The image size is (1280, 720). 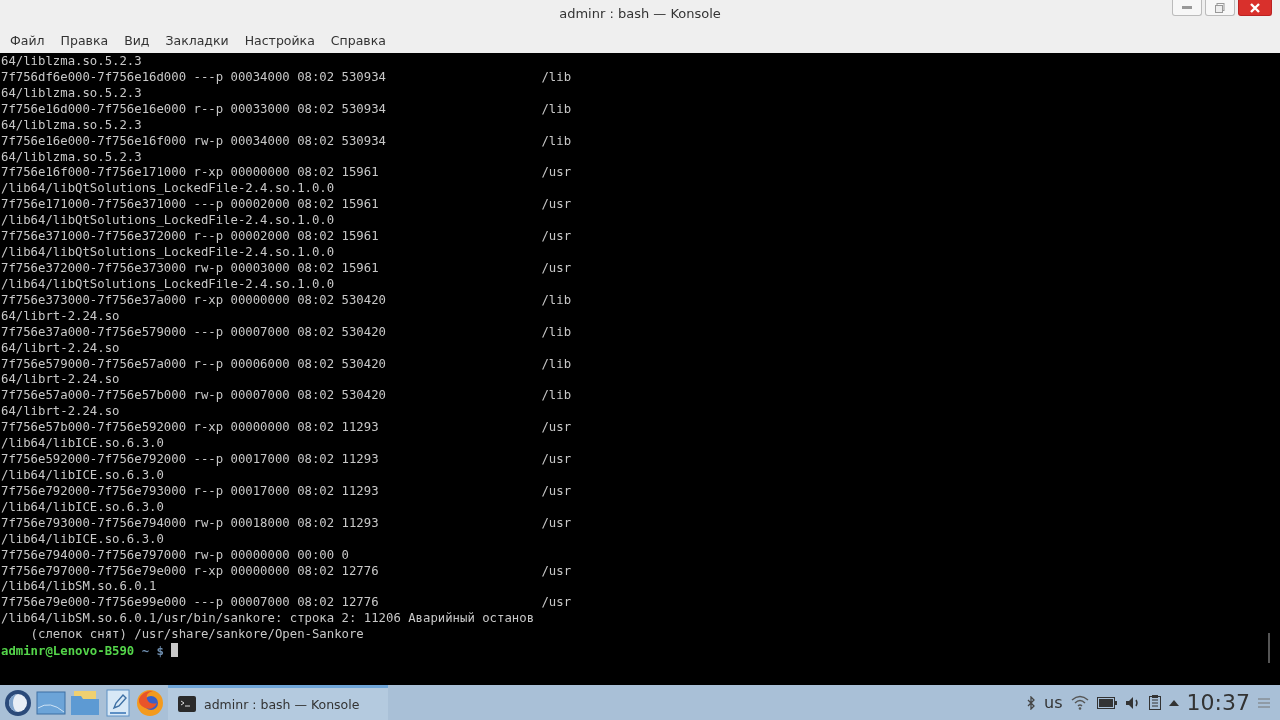 What do you see at coordinates (194, 396) in the screenshot?
I see `terminal-line: 7f756e57a000-7f756e57b000 rw-p 00007000 08:02 530420` at bounding box center [194, 396].